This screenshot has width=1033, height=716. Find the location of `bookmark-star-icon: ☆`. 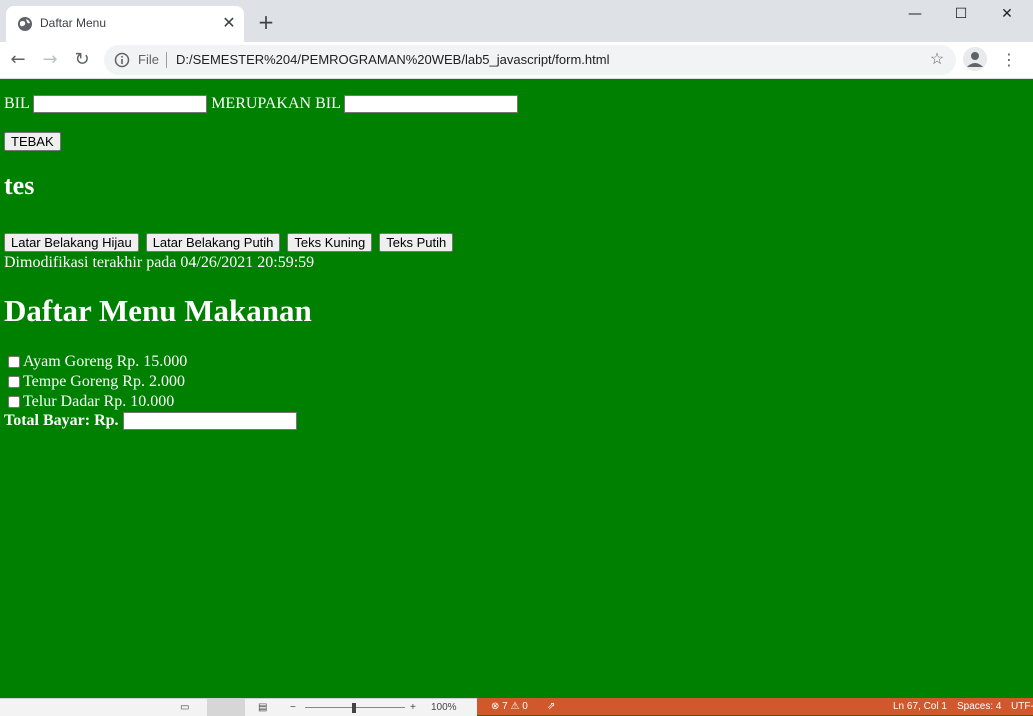

bookmark-star-icon: ☆ is located at coordinates (937, 60).